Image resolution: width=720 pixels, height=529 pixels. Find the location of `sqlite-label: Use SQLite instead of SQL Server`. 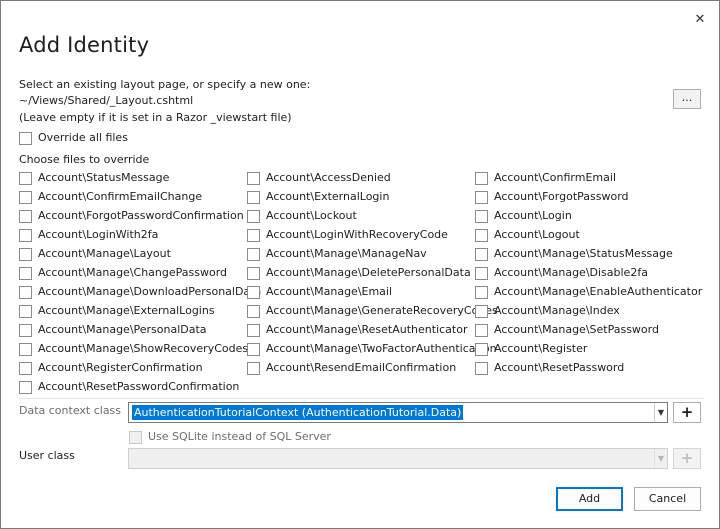

sqlite-label: Use SQLite instead of SQL Server is located at coordinates (239, 436).